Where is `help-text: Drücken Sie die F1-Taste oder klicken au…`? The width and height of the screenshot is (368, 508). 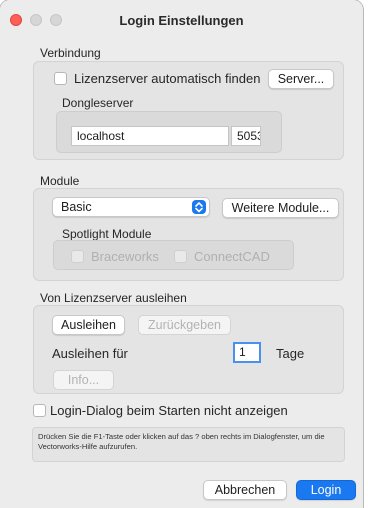 help-text: Drücken Sie die F1-Taste oder klicken au… is located at coordinates (181, 441).